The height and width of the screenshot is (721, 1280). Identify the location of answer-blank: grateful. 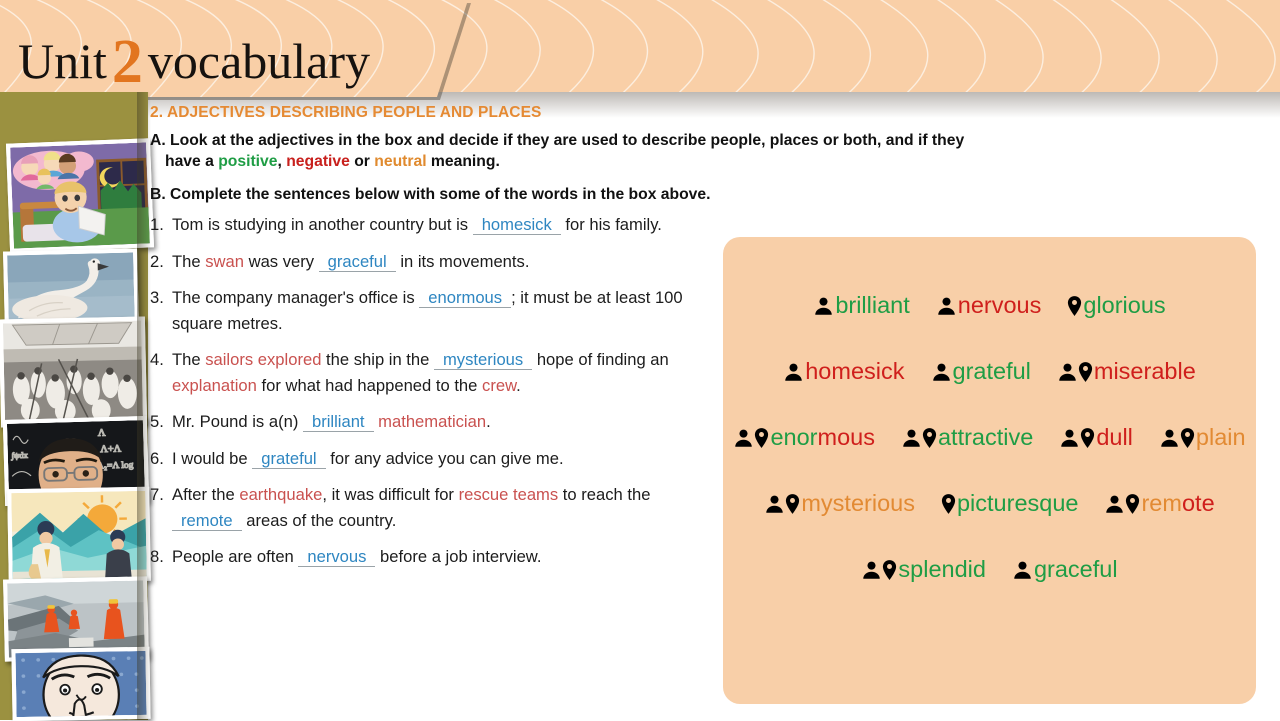
(288, 459).